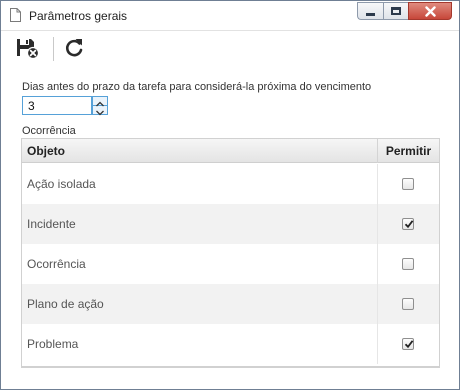 This screenshot has height=390, width=460. Describe the element at coordinates (100, 102) in the screenshot. I see `increment-button` at that location.